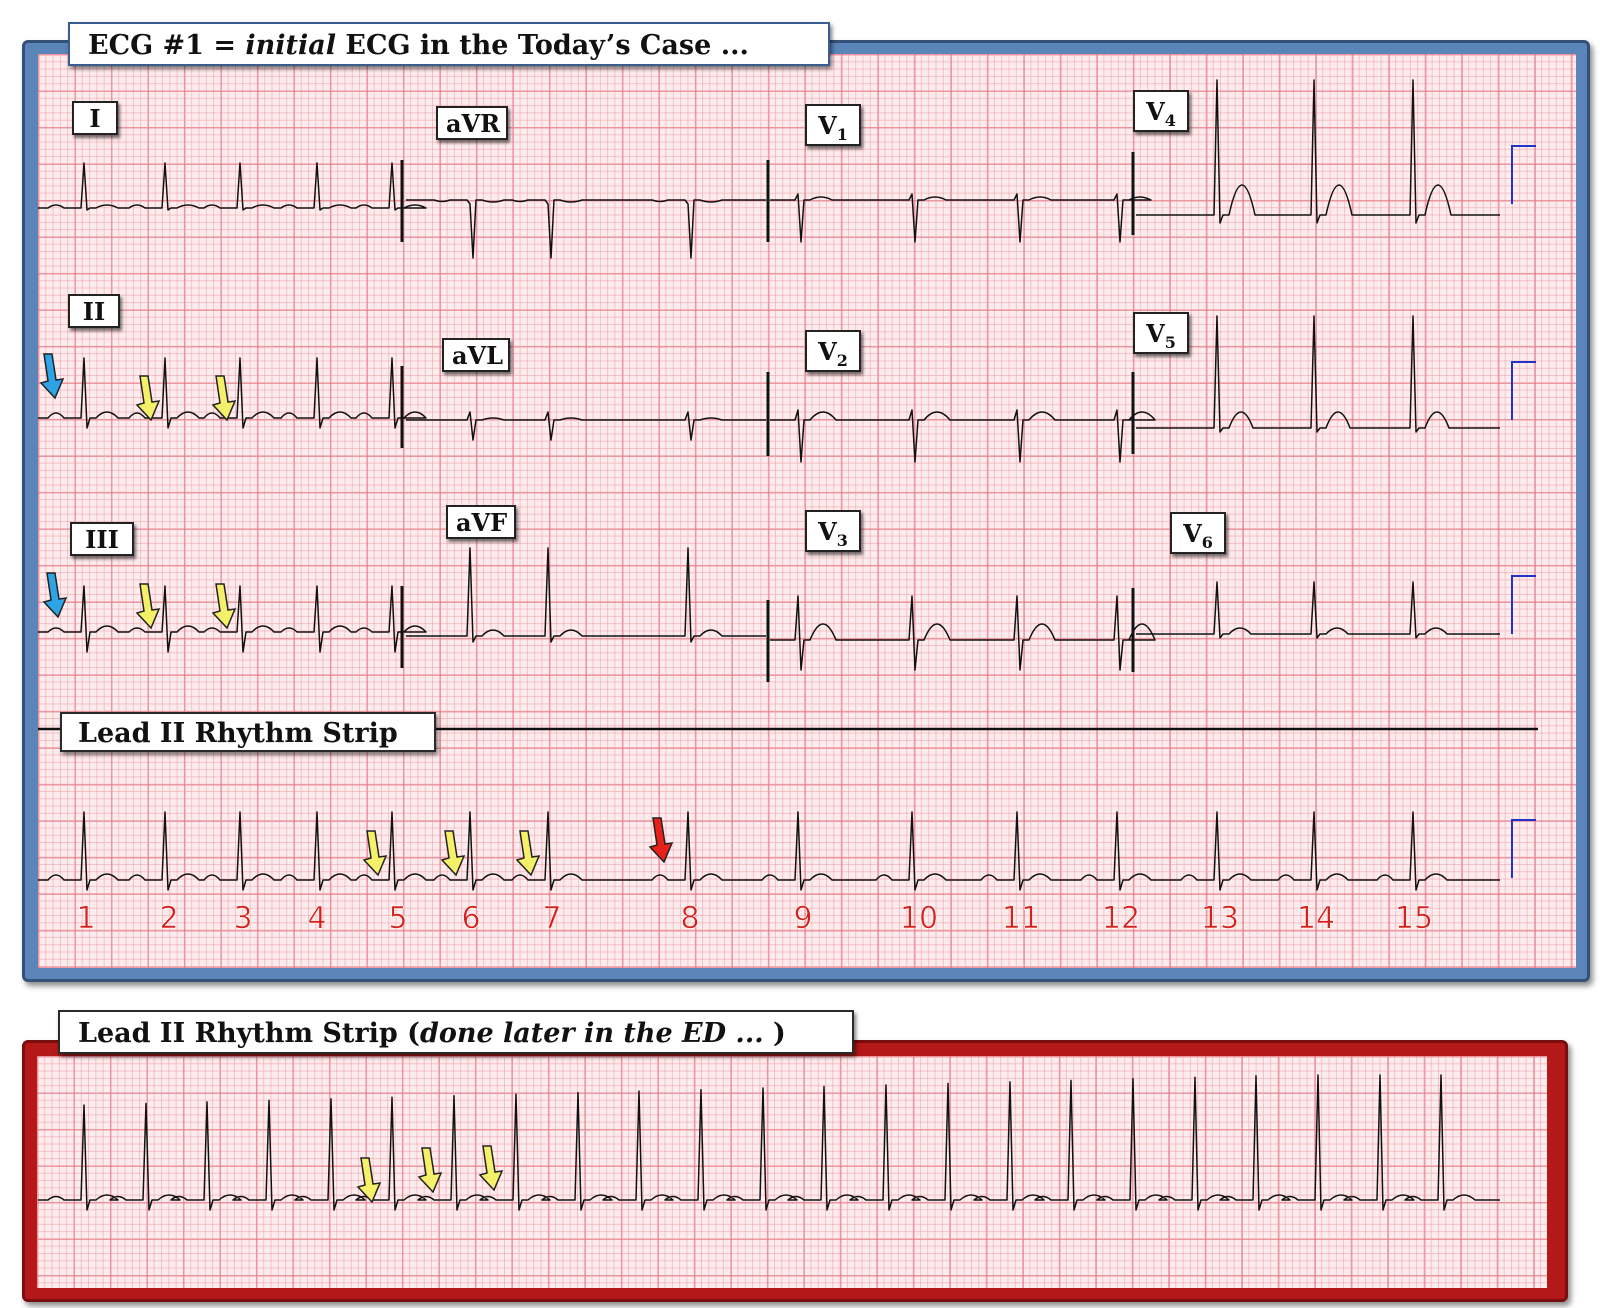  I want to click on lead-label-V3: V3, so click(833, 531).